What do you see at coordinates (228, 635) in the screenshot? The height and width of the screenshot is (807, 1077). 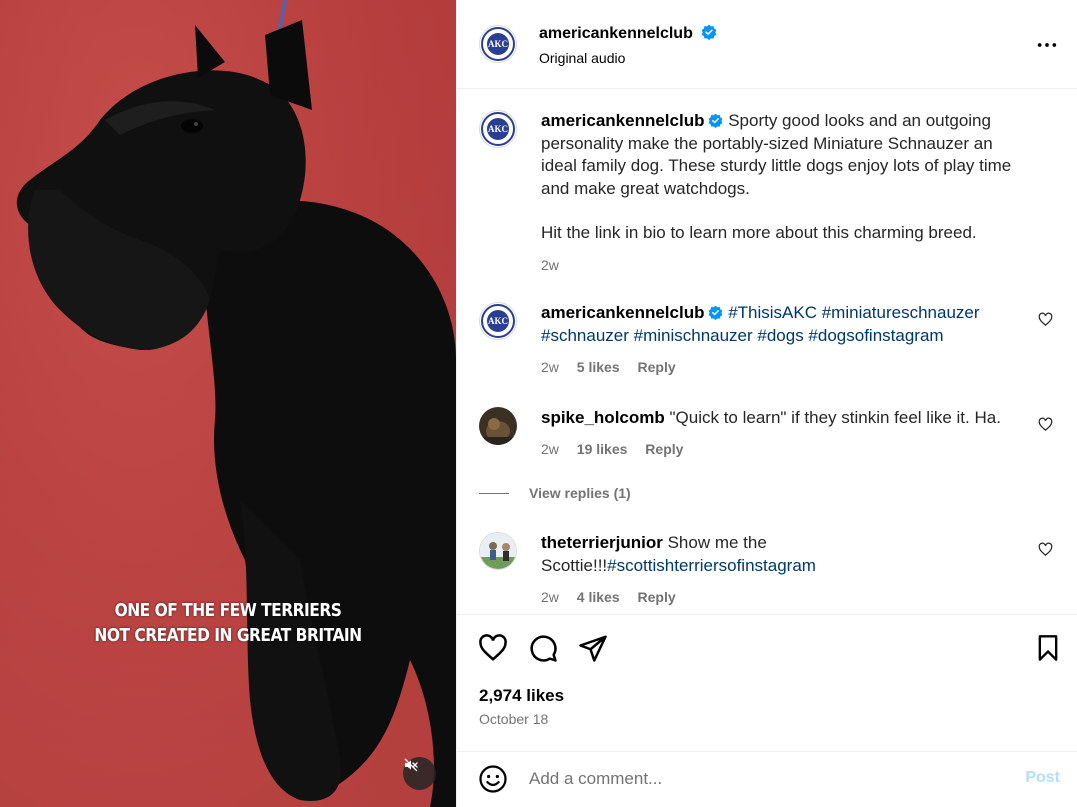 I see `caption-line-2: NOT CREATED IN GREAT BRITAIN` at bounding box center [228, 635].